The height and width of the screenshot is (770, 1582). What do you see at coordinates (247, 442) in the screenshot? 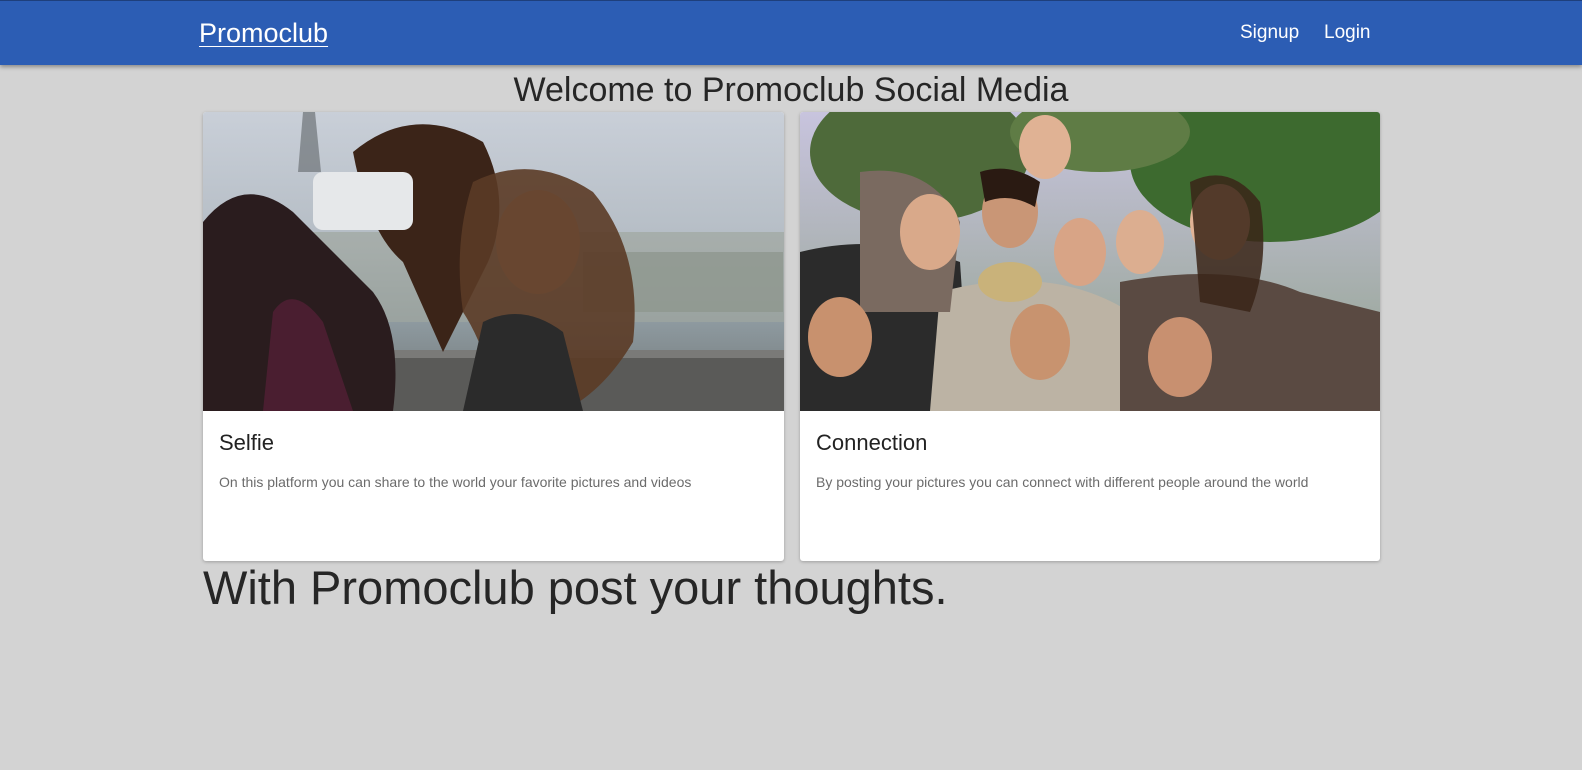
I see `card-title: Selfie` at bounding box center [247, 442].